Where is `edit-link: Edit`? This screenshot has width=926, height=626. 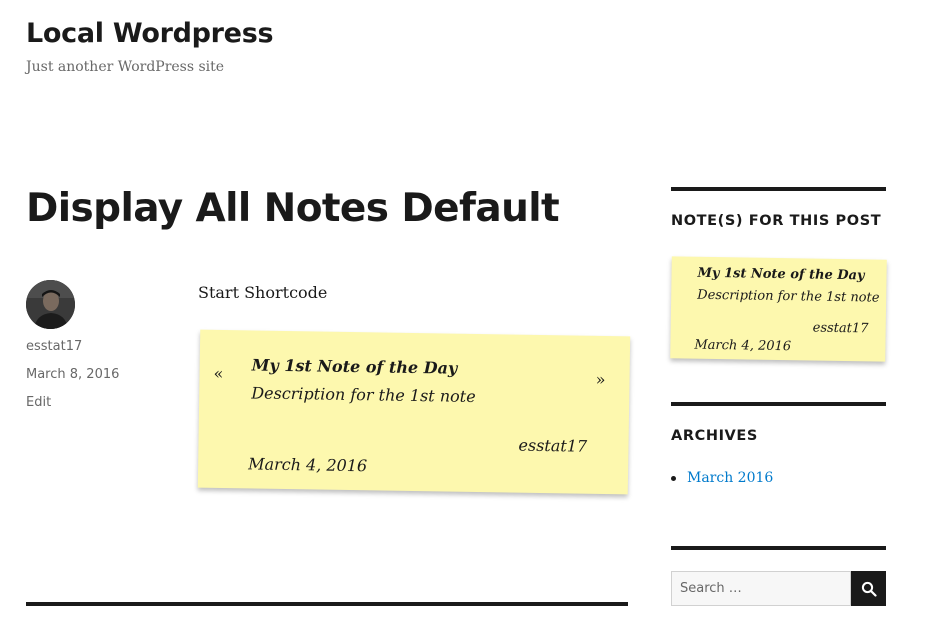
edit-link: Edit is located at coordinates (38, 402).